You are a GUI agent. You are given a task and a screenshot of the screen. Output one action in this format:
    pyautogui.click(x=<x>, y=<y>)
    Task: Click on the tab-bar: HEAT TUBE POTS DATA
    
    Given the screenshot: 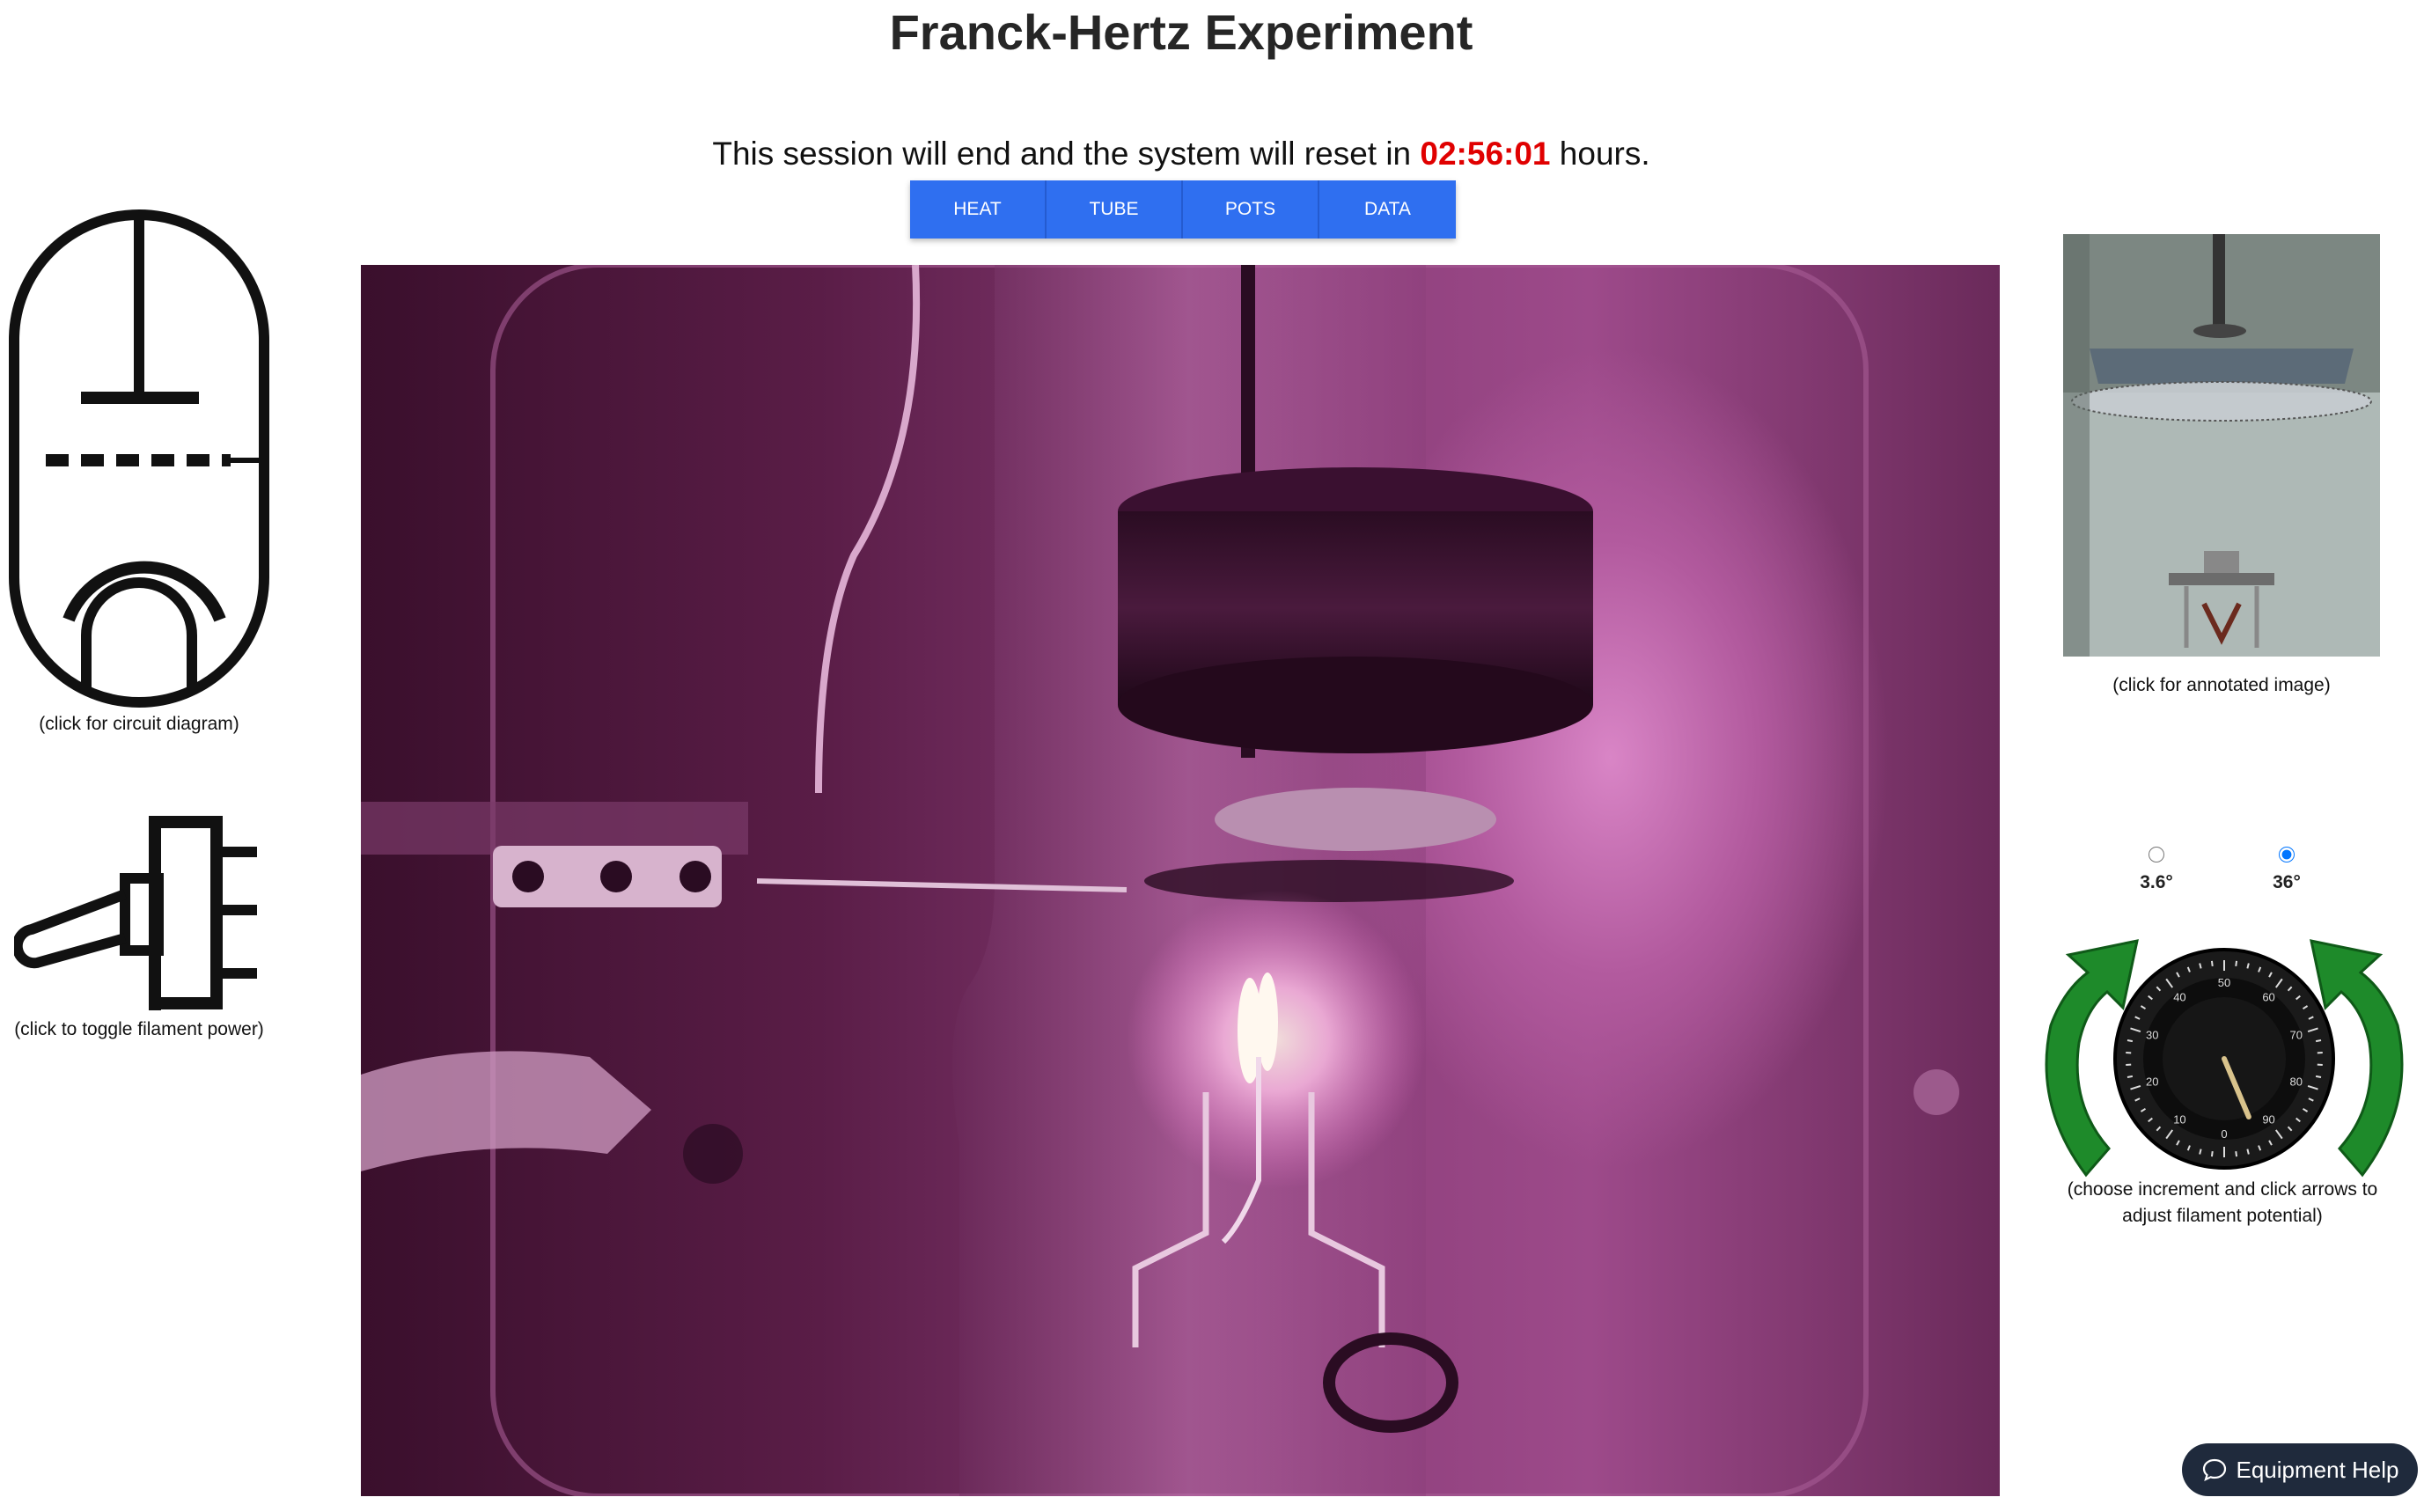 What is the action you would take?
    pyautogui.click(x=1183, y=209)
    